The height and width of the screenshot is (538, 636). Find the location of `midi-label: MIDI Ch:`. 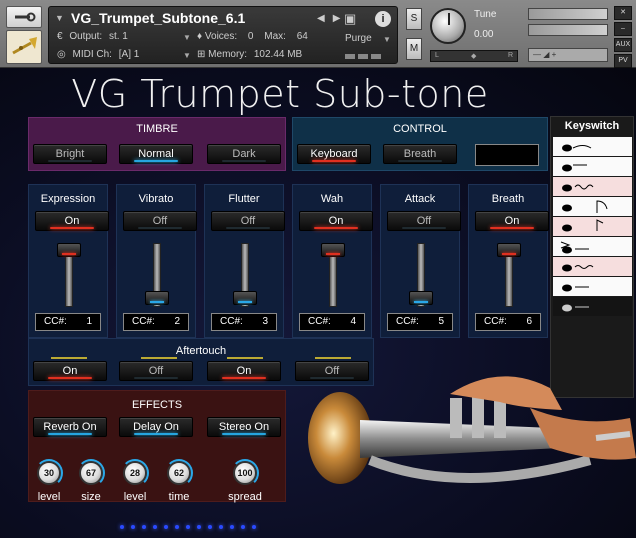

midi-label: MIDI Ch: is located at coordinates (92, 54).